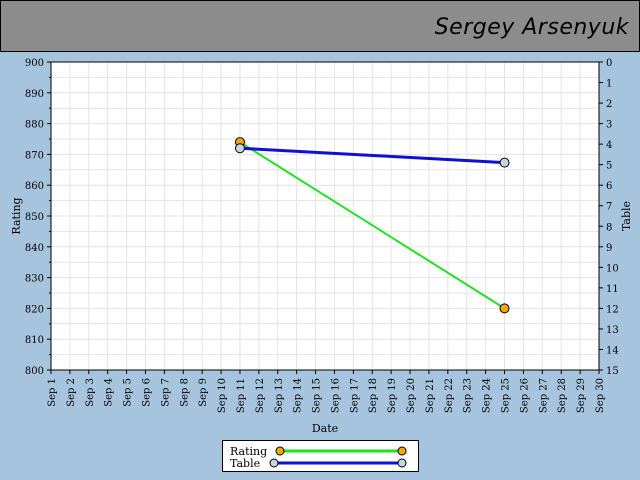  Describe the element at coordinates (325, 428) in the screenshot. I see `x-axis-label: Date` at that location.